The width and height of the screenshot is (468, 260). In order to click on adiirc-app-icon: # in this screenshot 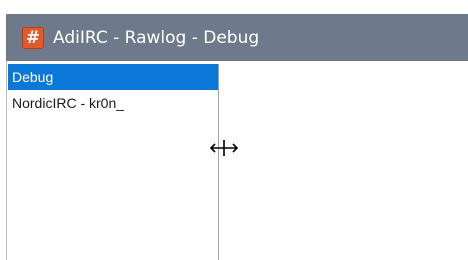, I will do `click(33, 37)`.